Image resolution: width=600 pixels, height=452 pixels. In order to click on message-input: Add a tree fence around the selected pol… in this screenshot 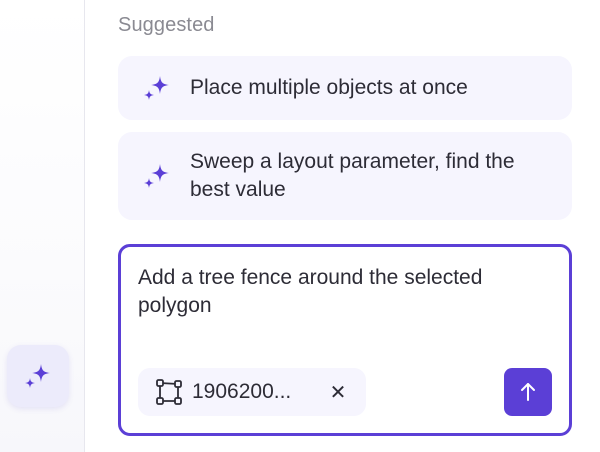, I will do `click(338, 292)`.